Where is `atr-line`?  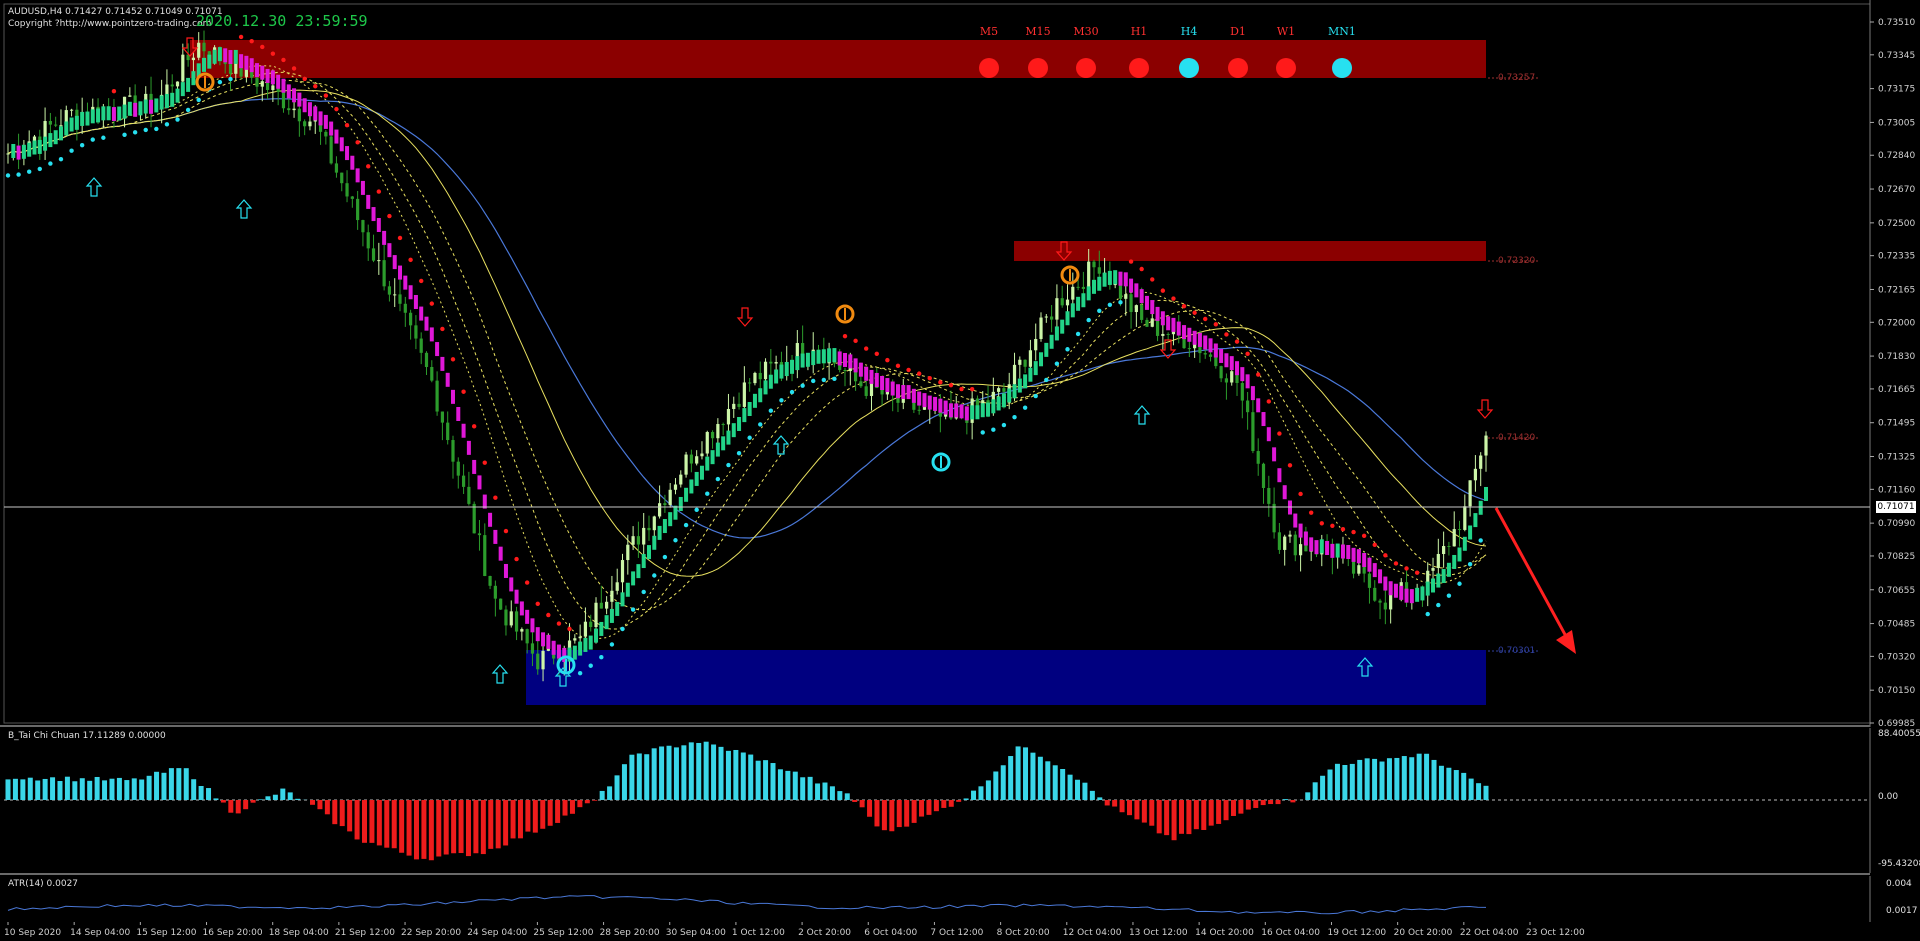 atr-line is located at coordinates (747, 905).